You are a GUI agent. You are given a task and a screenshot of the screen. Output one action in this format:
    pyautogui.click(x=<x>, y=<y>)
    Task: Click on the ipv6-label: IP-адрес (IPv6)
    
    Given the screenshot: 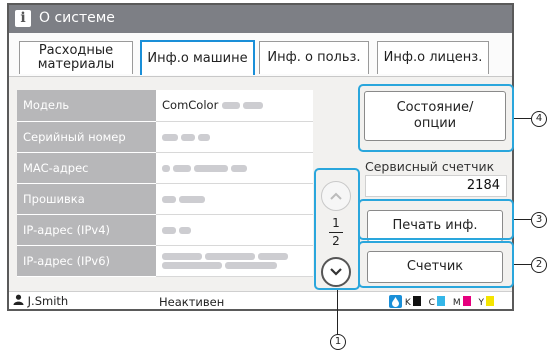 What is the action you would take?
    pyautogui.click(x=86, y=261)
    